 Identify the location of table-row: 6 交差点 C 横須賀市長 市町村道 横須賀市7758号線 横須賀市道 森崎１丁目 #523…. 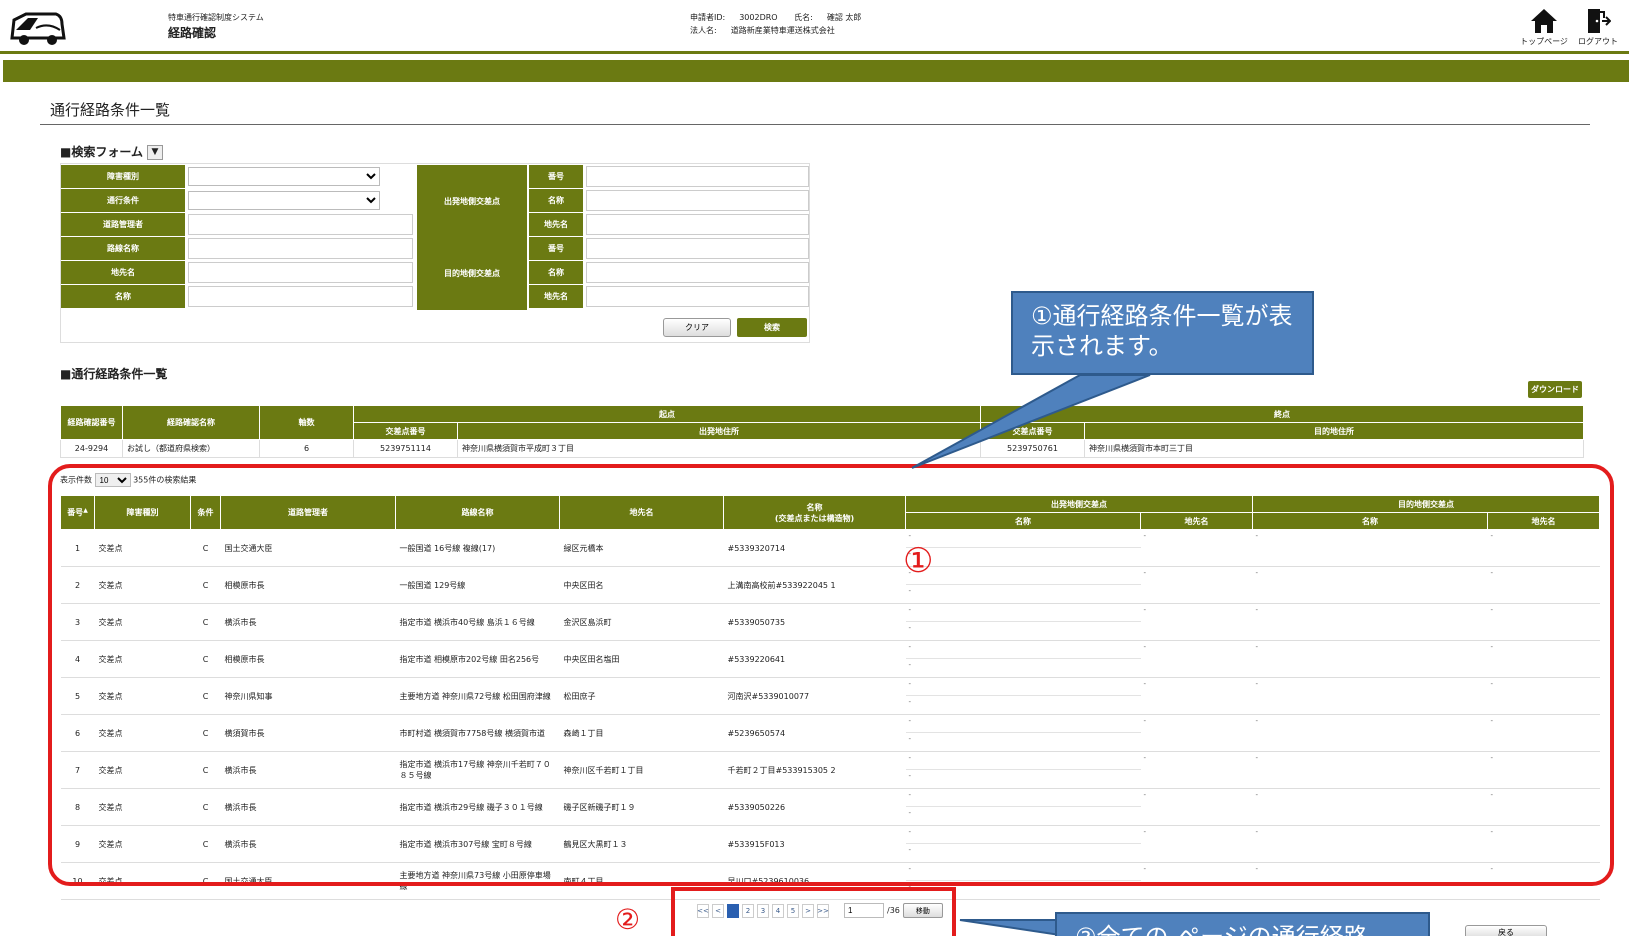
(830, 733).